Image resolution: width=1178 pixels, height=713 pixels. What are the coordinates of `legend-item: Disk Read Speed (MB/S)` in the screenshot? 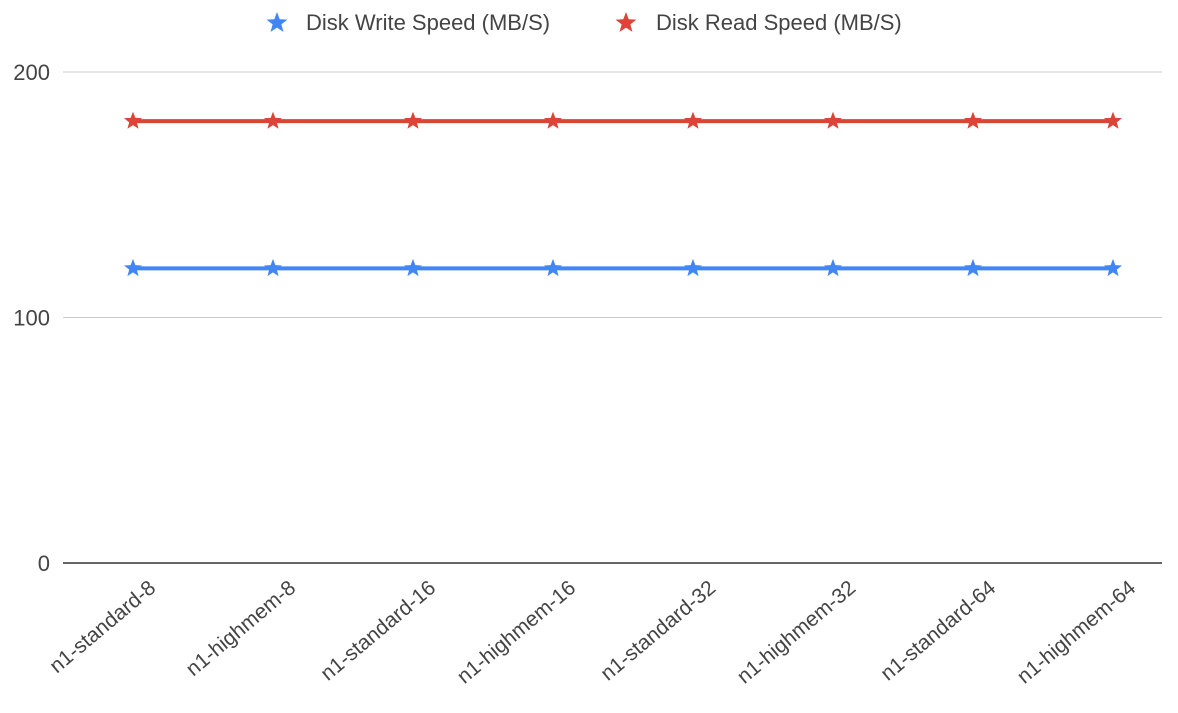 It's located at (758, 22).